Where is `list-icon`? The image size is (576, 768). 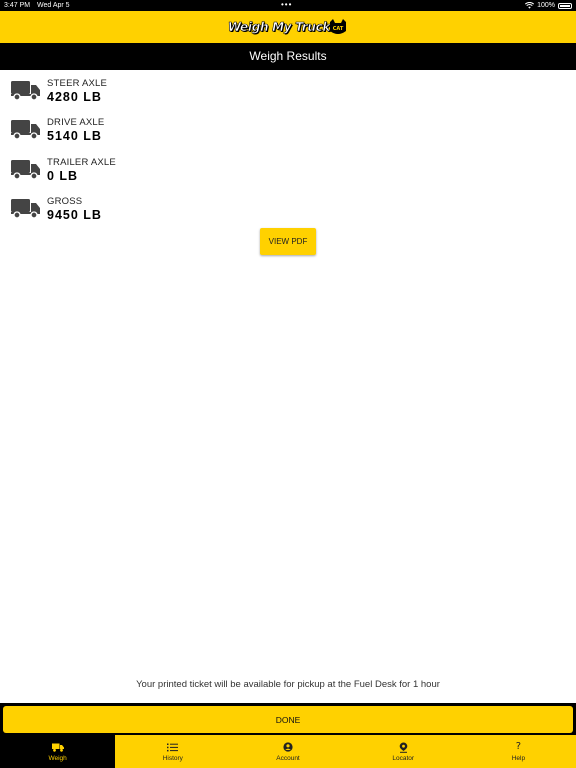 list-icon is located at coordinates (173, 747).